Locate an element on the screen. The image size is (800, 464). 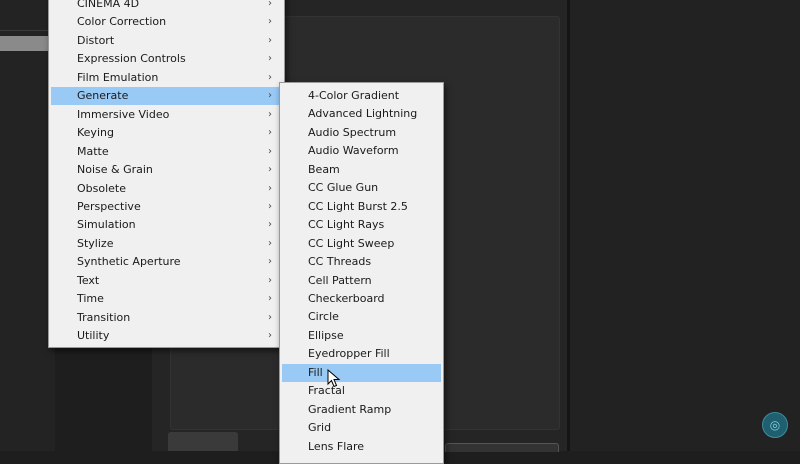
menu-item-label: Cell Pattern is located at coordinates (340, 280).